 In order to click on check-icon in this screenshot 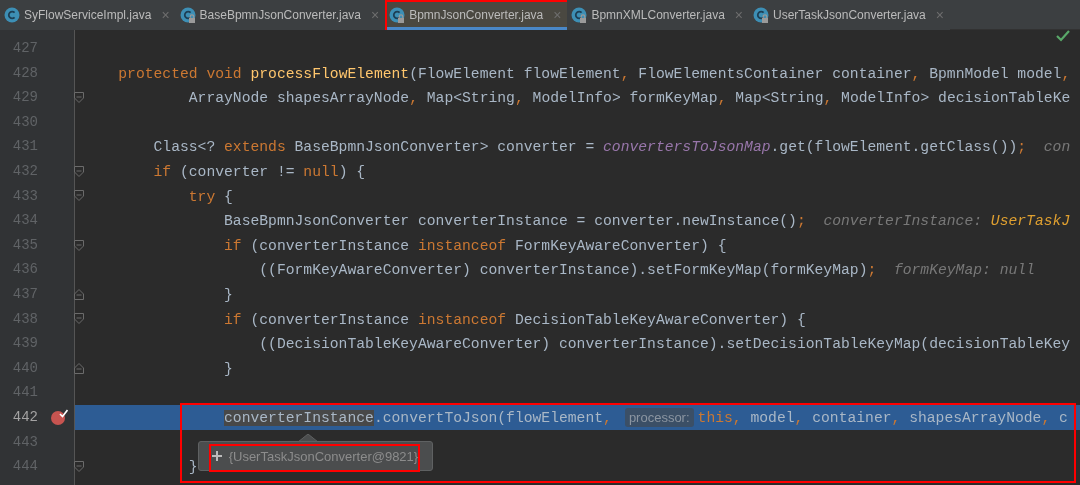, I will do `click(1063, 36)`.